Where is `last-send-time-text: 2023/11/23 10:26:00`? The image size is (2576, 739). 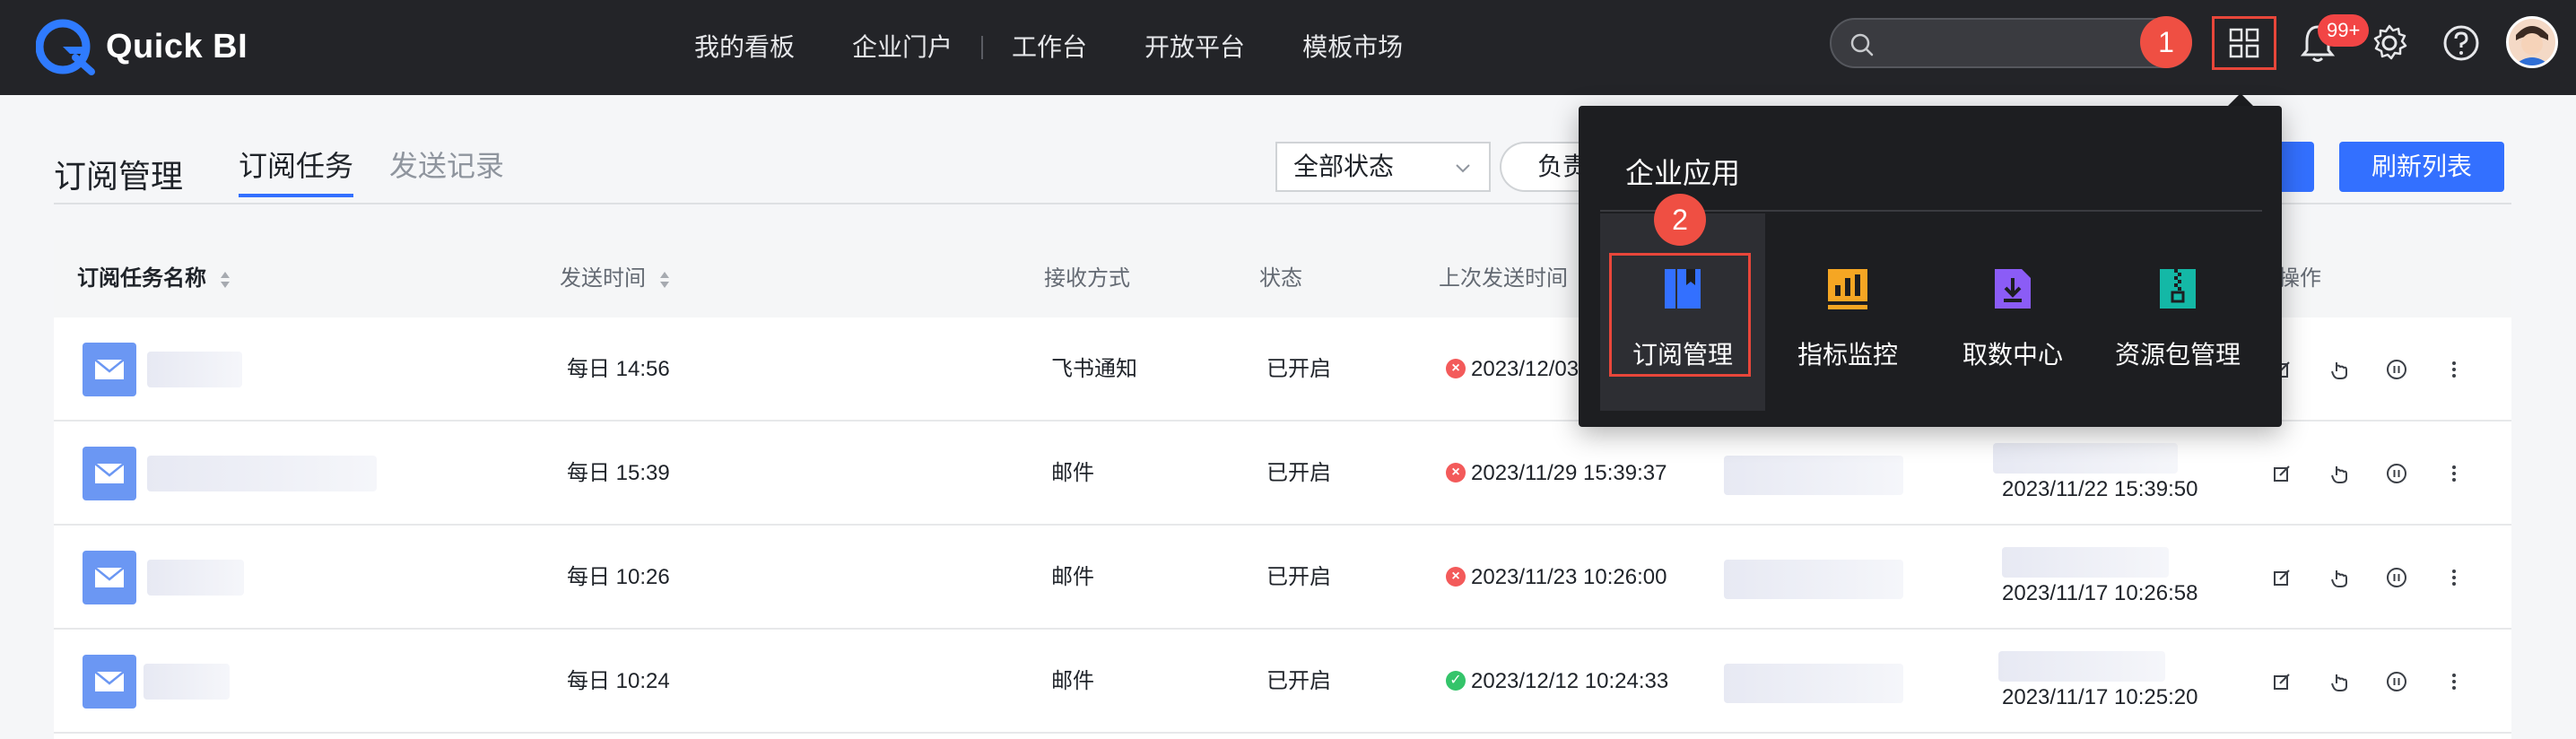
last-send-time-text: 2023/11/23 10:26:00 is located at coordinates (1569, 577).